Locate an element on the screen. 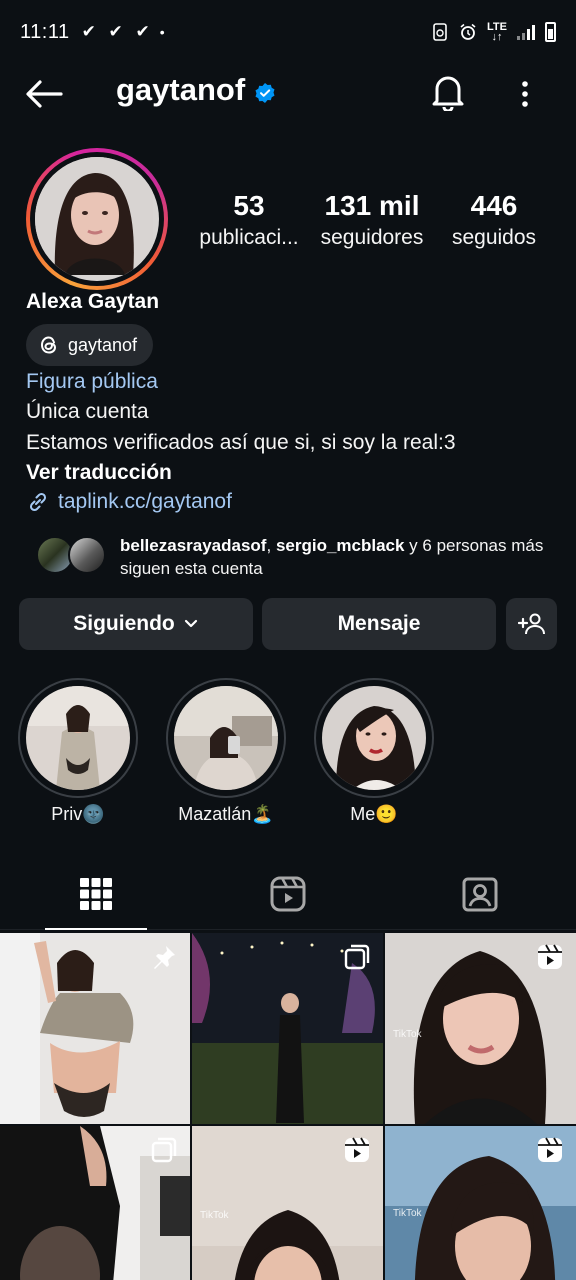 The image size is (576, 1280). status-indicators: LTE ↓↑ is located at coordinates (493, 32).